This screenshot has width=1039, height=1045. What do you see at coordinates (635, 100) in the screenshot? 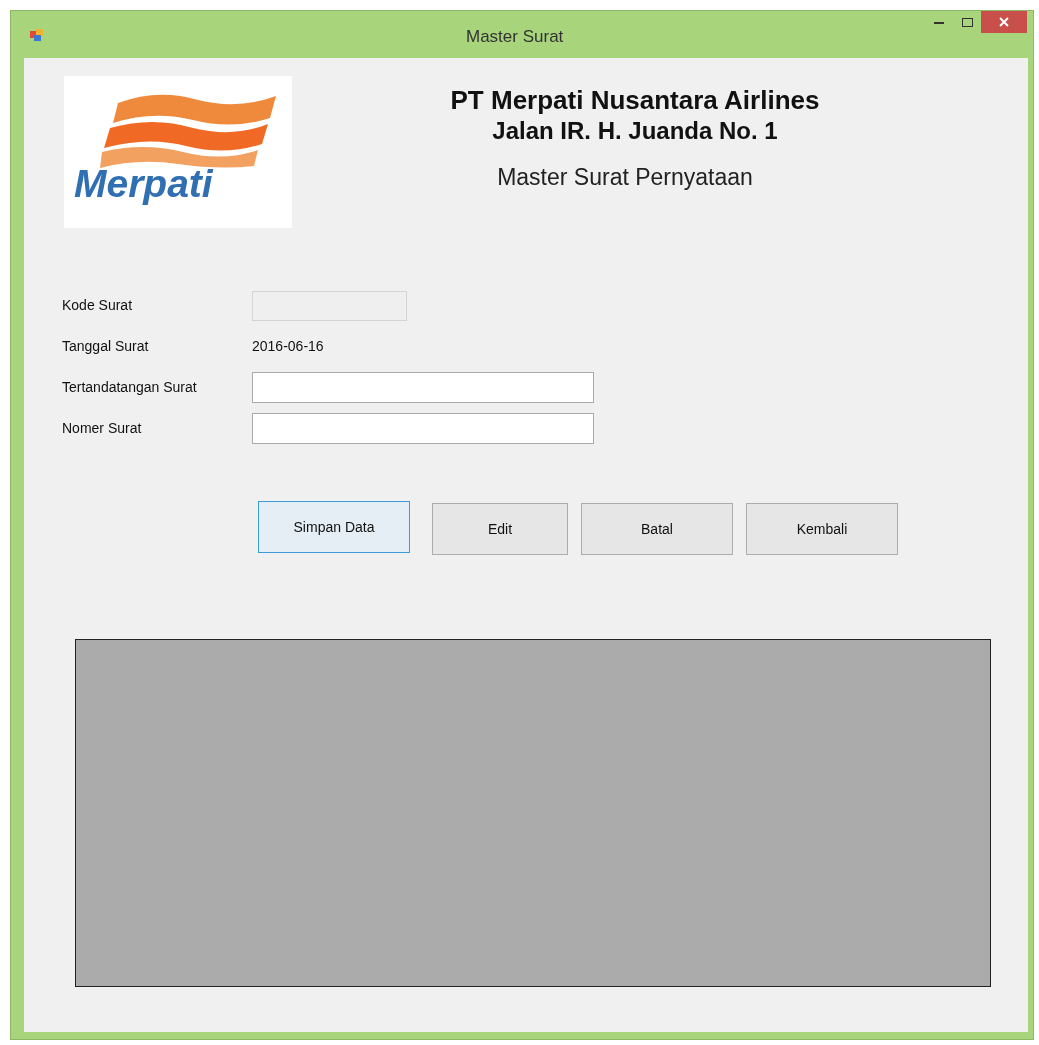
I see `company-name: PT Merpati Nusantara Airlines` at bounding box center [635, 100].